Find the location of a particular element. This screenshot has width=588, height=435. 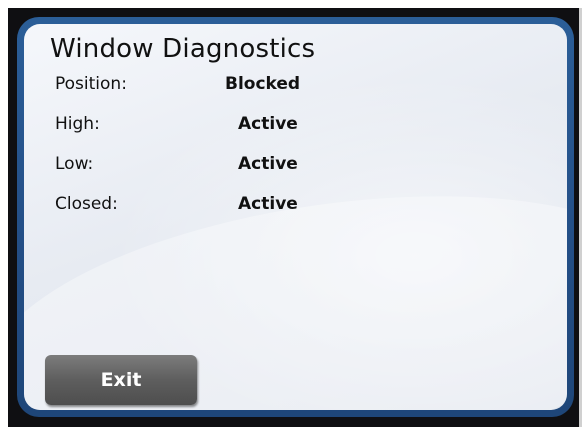

diagnostic-label: Closed: is located at coordinates (86, 204).